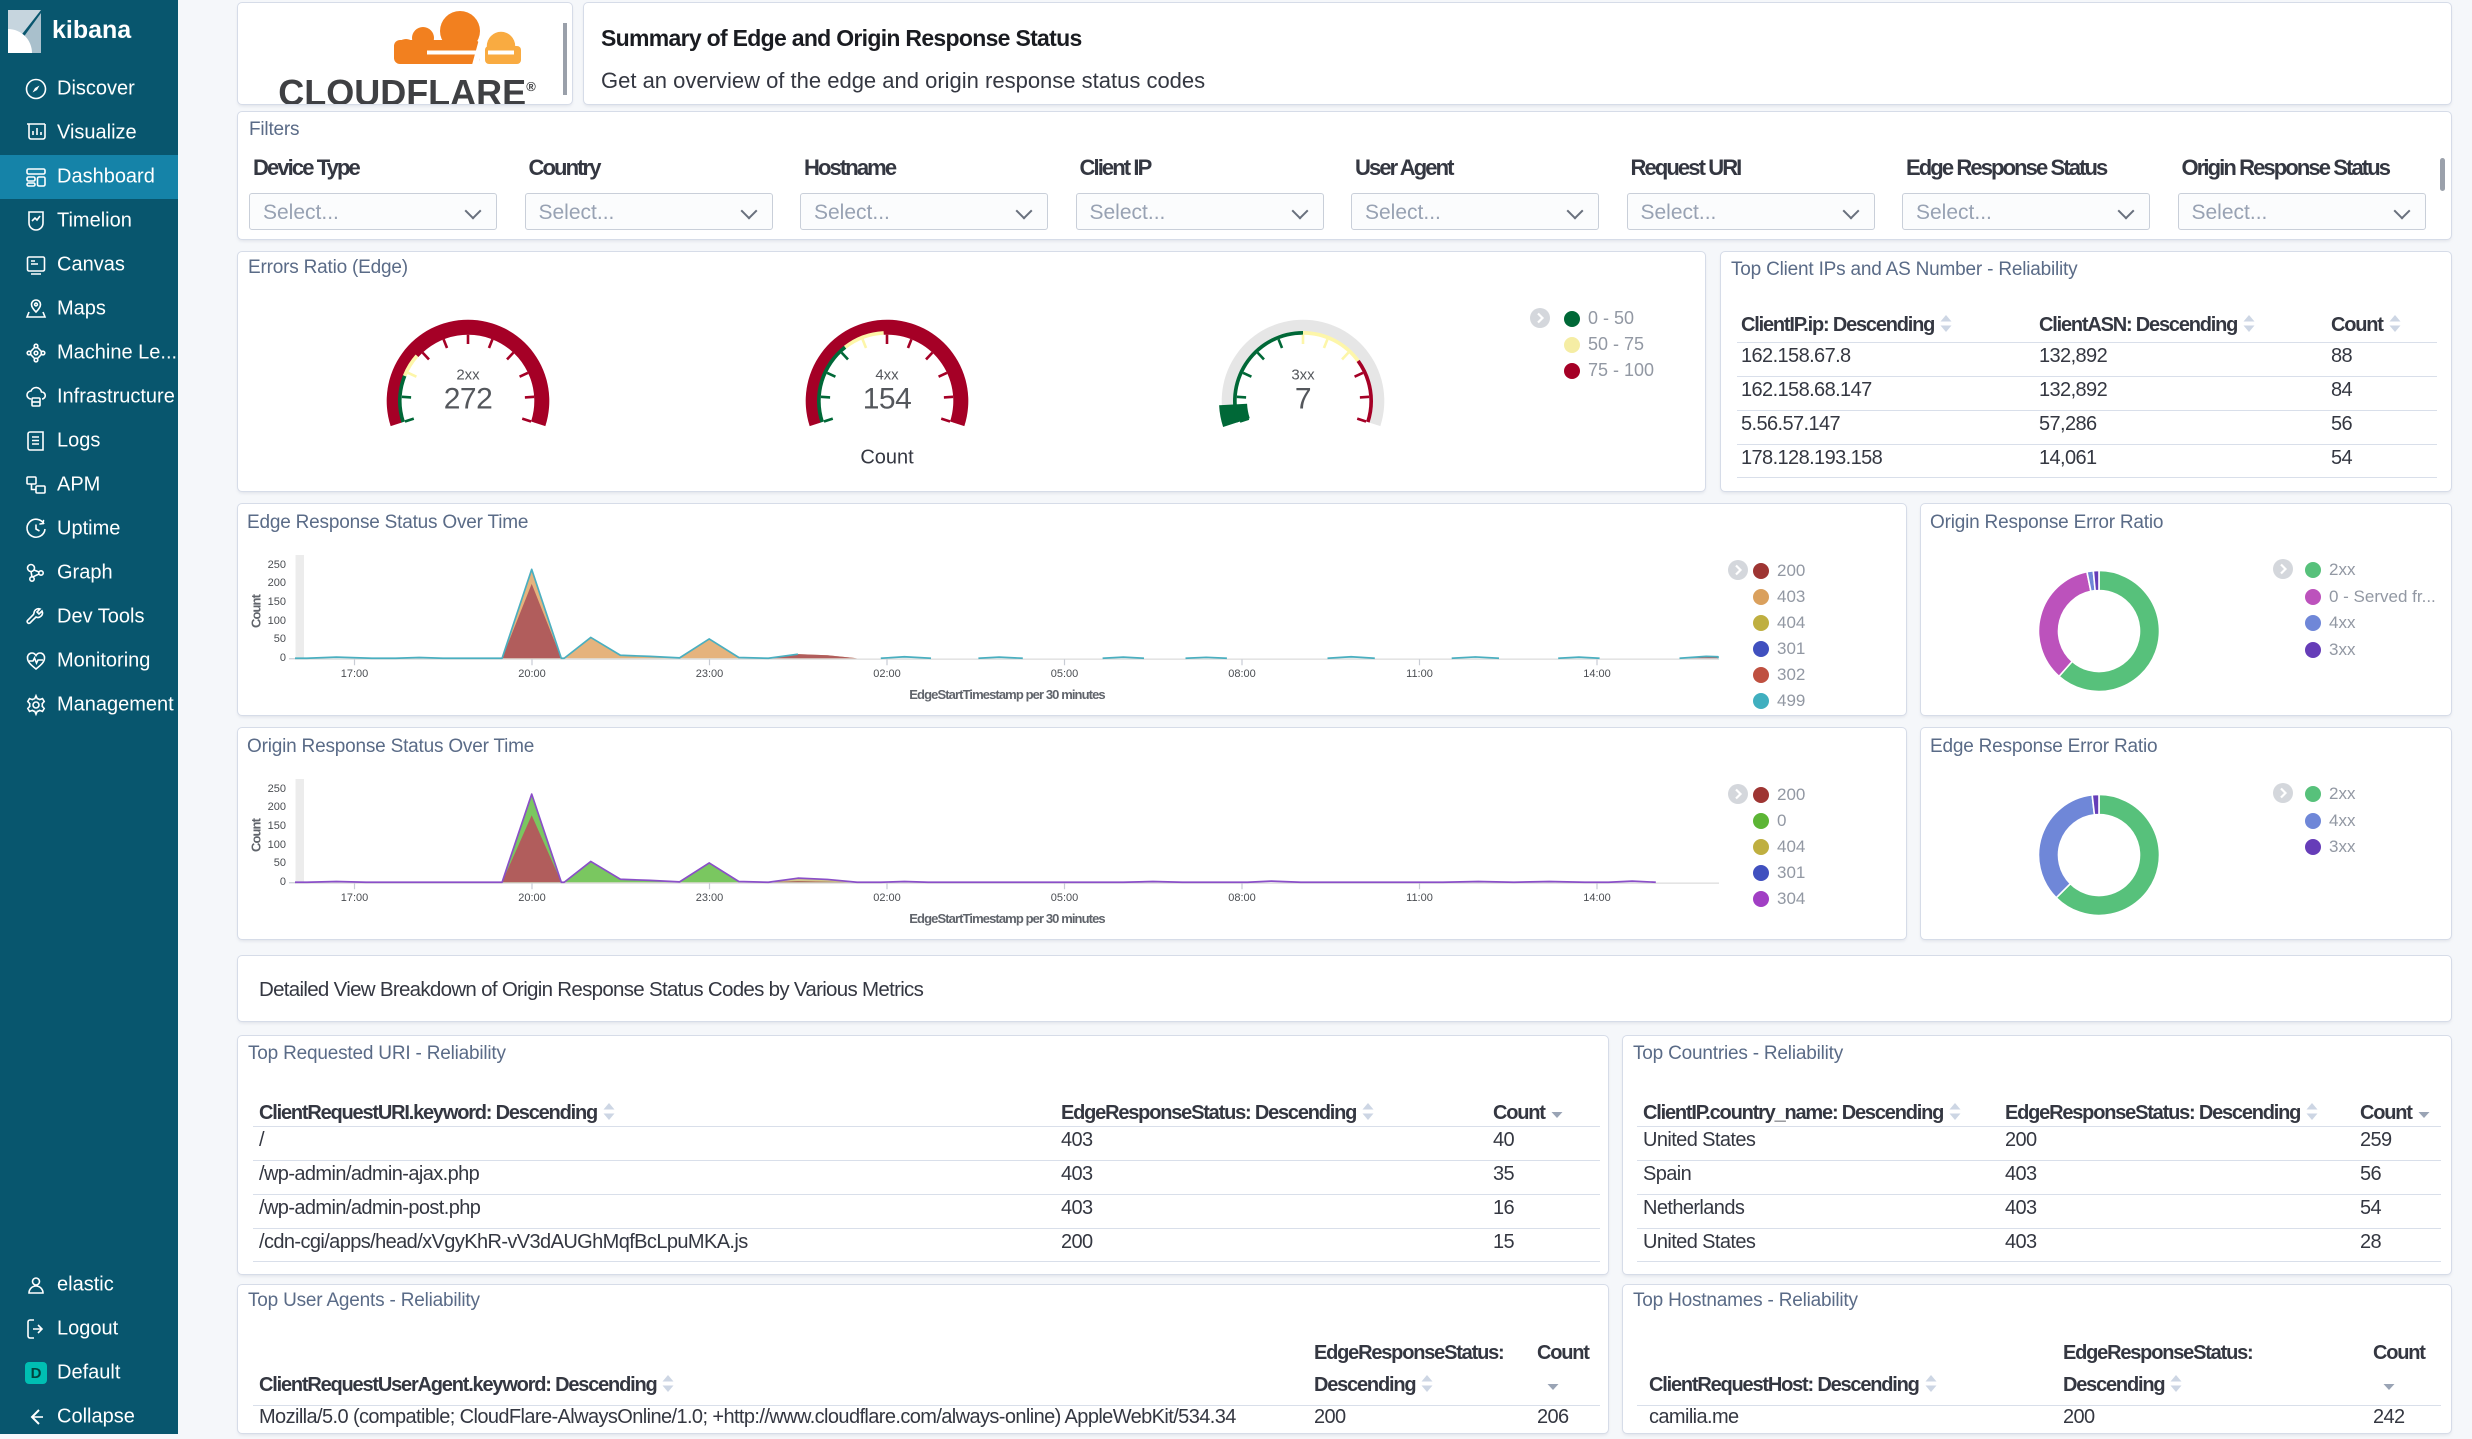  I want to click on svg-text: Count, so click(887, 458).